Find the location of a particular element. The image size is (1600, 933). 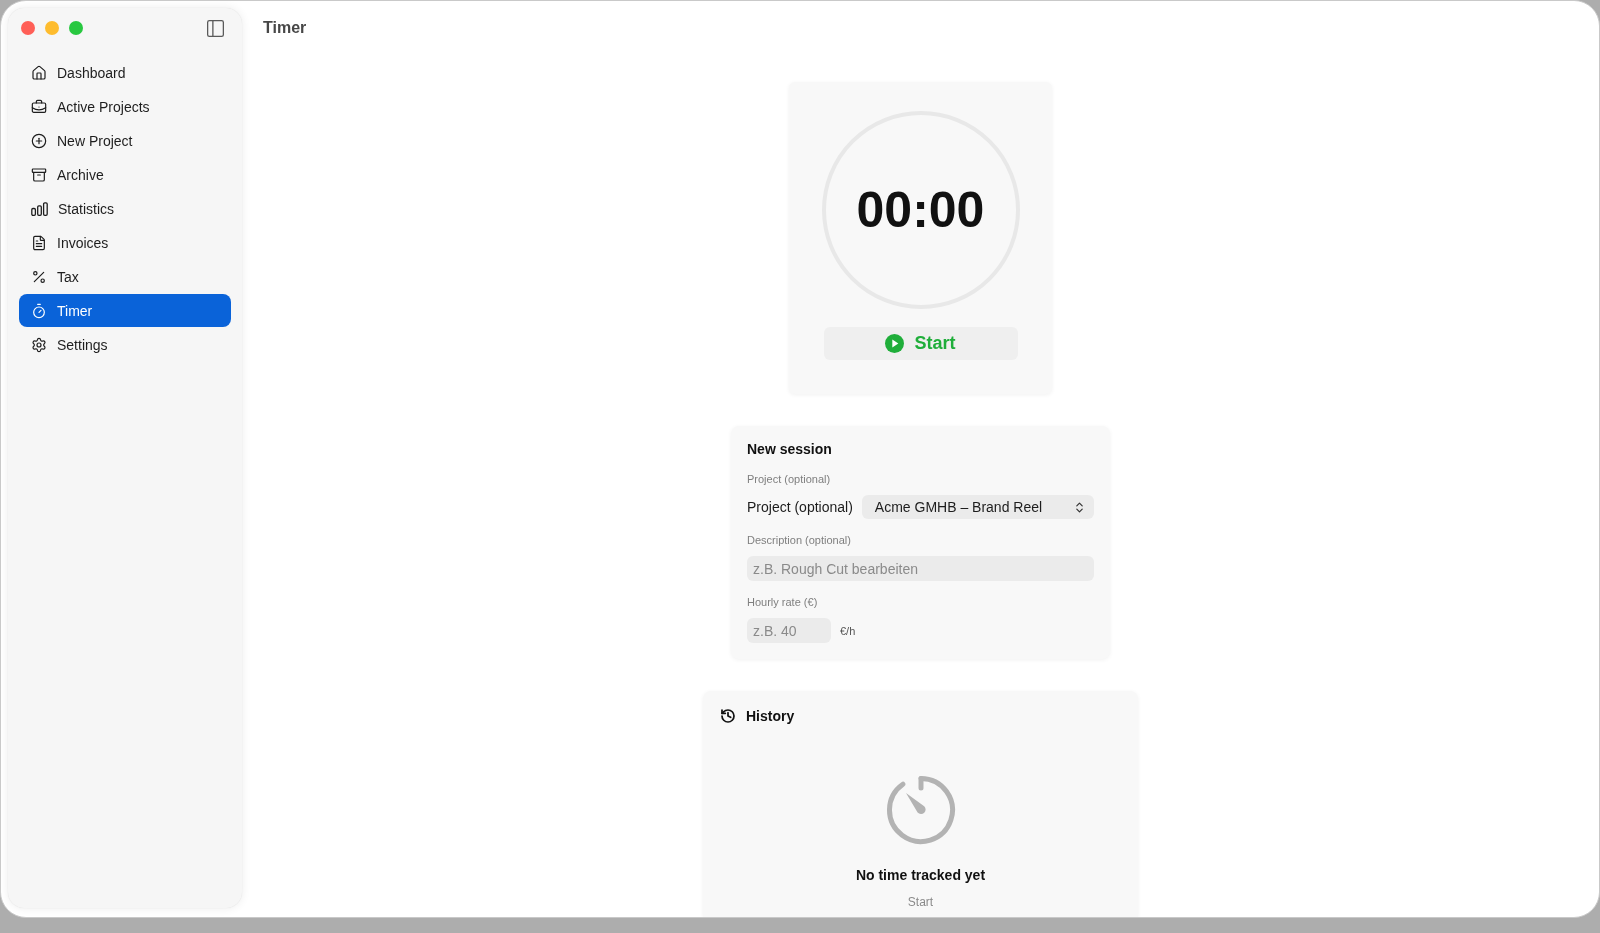

plus-circle-icon is located at coordinates (39, 140).